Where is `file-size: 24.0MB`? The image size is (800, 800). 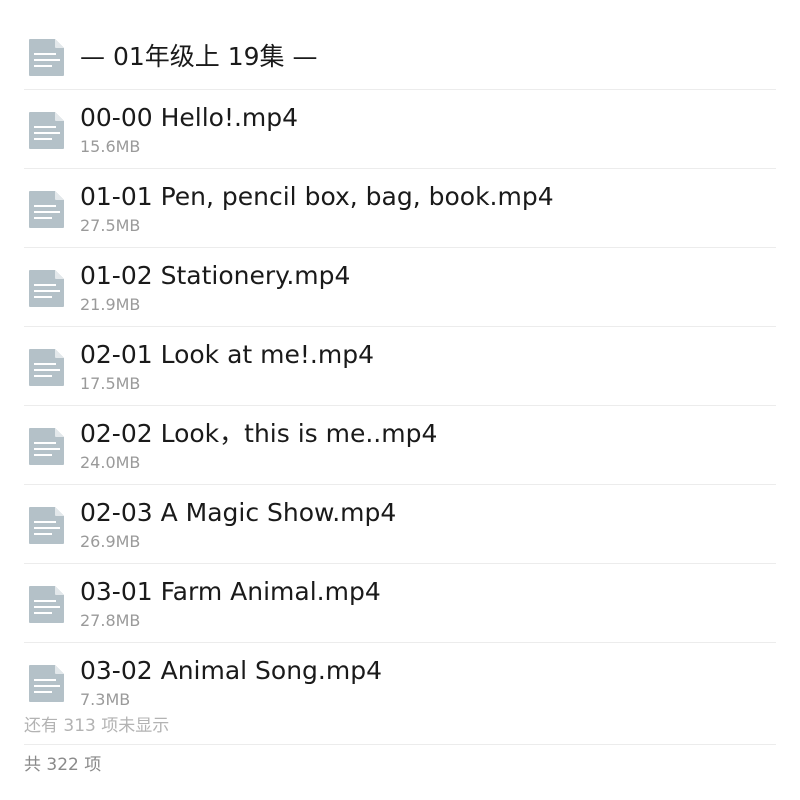 file-size: 24.0MB is located at coordinates (110, 462).